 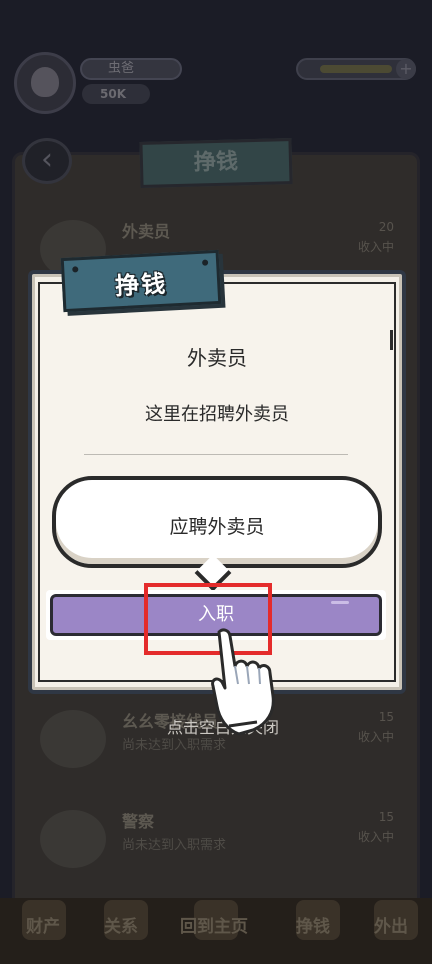 I want to click on job-requirement: 尚未达到入职需求, so click(x=174, y=845).